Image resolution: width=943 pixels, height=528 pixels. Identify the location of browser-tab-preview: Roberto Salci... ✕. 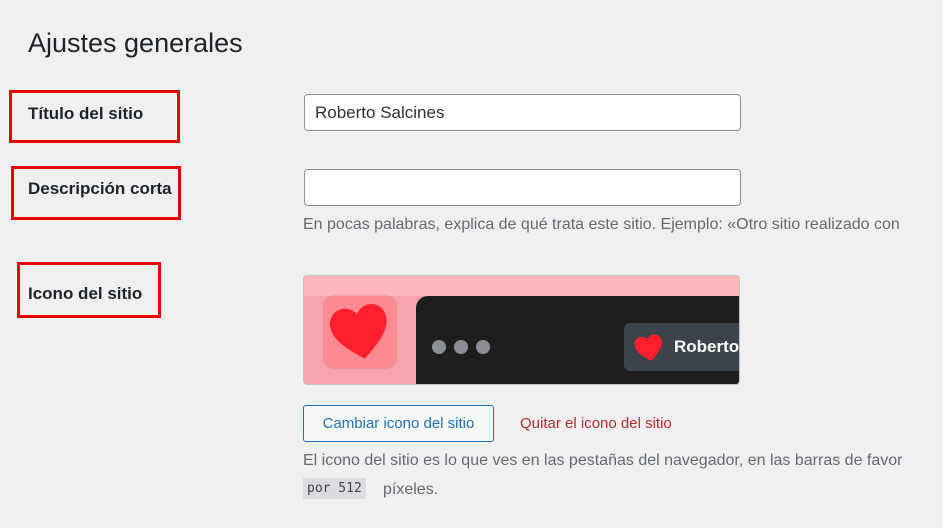
(682, 347).